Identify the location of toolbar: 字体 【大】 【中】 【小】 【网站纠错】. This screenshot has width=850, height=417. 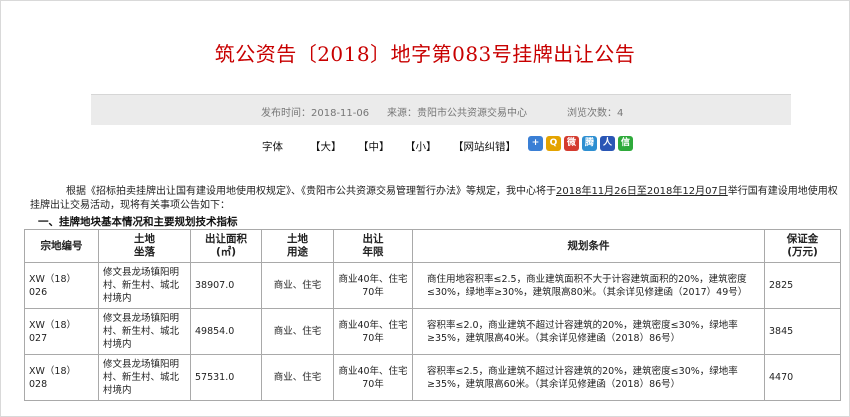
(425, 147).